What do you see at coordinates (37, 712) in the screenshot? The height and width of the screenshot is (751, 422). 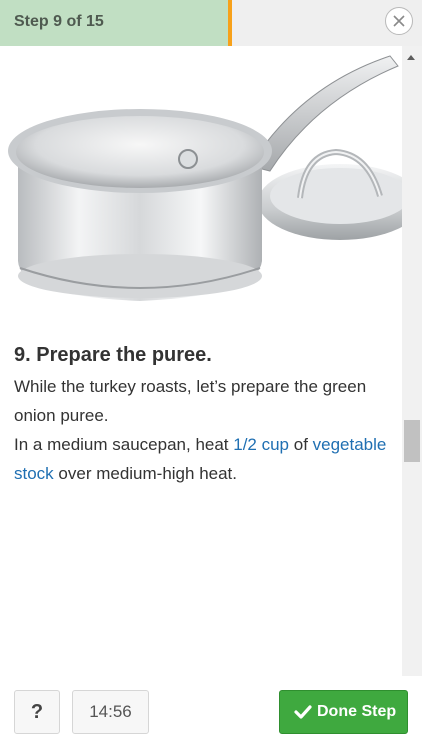 I see `help-button: ?` at bounding box center [37, 712].